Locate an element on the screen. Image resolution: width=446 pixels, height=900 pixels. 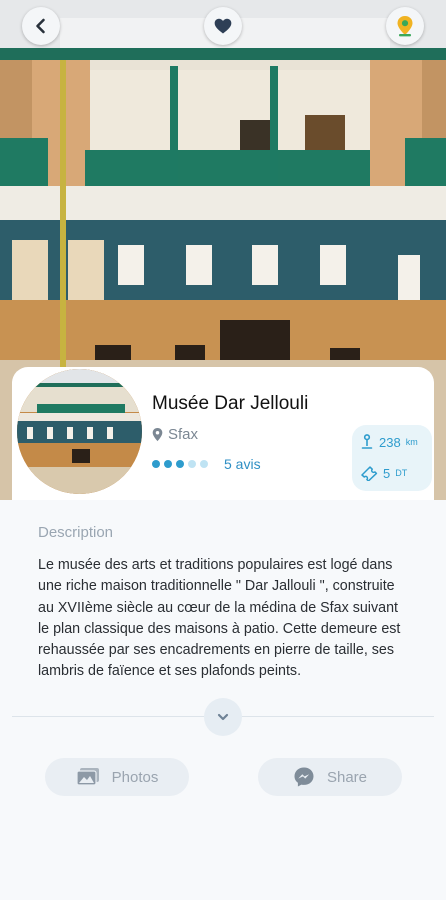
rating-row: 5 avis is located at coordinates (206, 464).